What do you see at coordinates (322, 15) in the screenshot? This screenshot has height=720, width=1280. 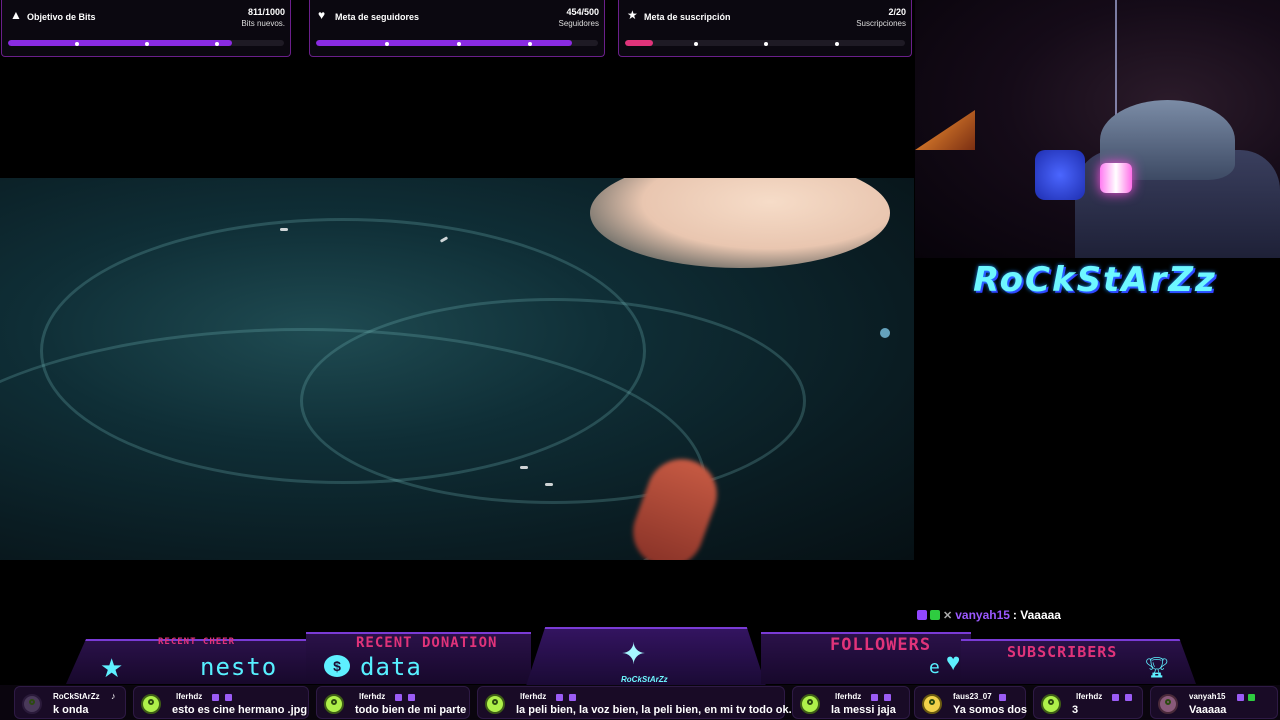 I see `heart-follow-icon: ♥` at bounding box center [322, 15].